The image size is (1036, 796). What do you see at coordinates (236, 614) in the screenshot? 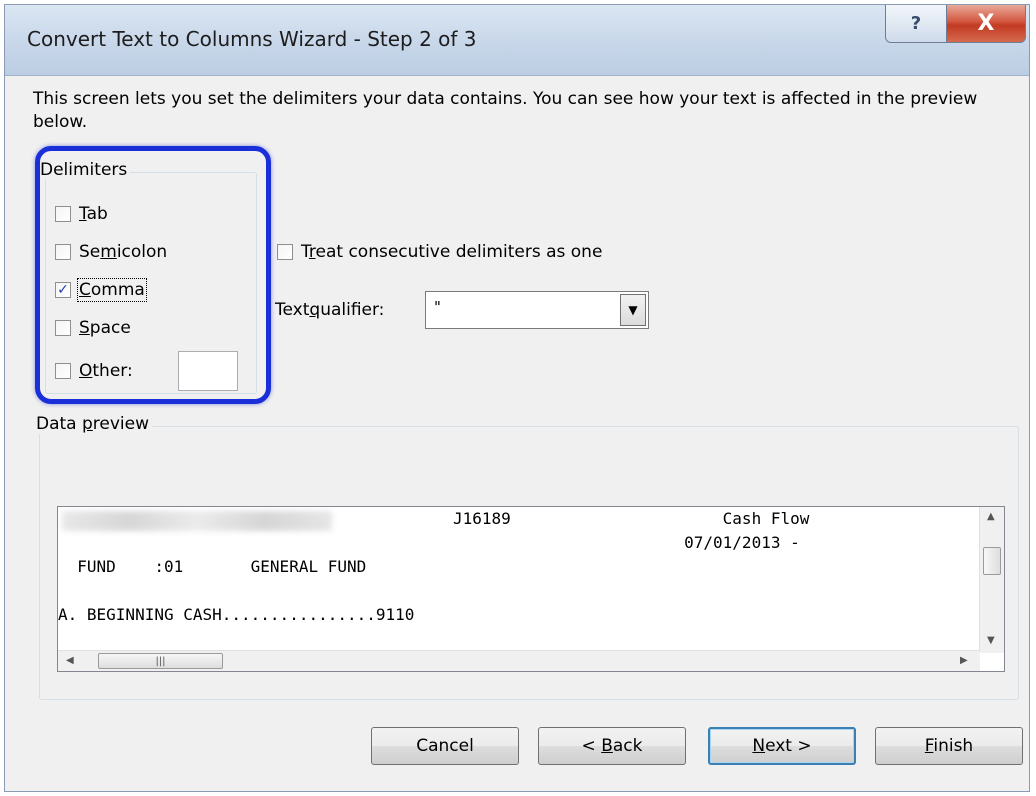
I see `preview-line: A. BEGINNING CASH................9110` at bounding box center [236, 614].